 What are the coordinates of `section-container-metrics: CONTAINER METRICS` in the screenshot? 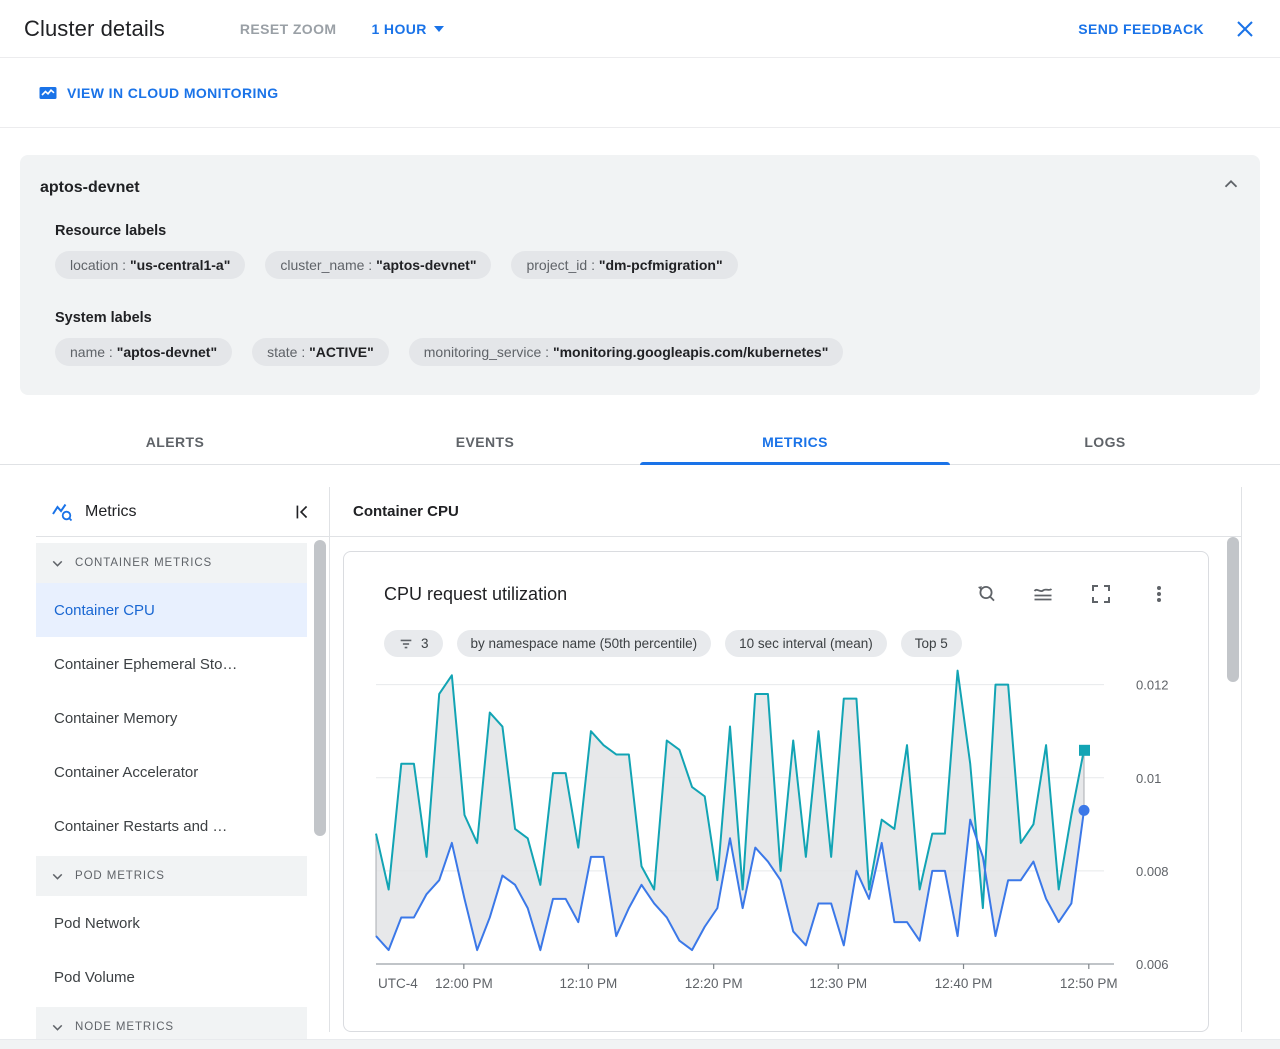 It's located at (171, 563).